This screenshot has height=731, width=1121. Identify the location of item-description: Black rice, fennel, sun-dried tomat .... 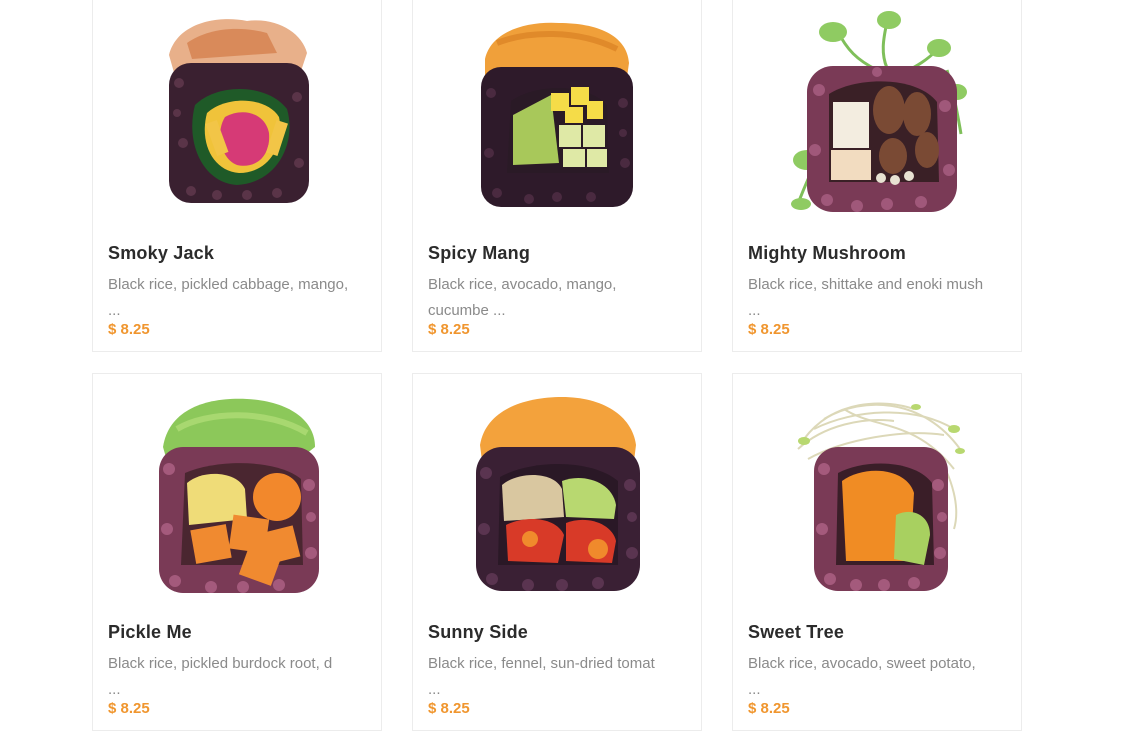
(559, 677).